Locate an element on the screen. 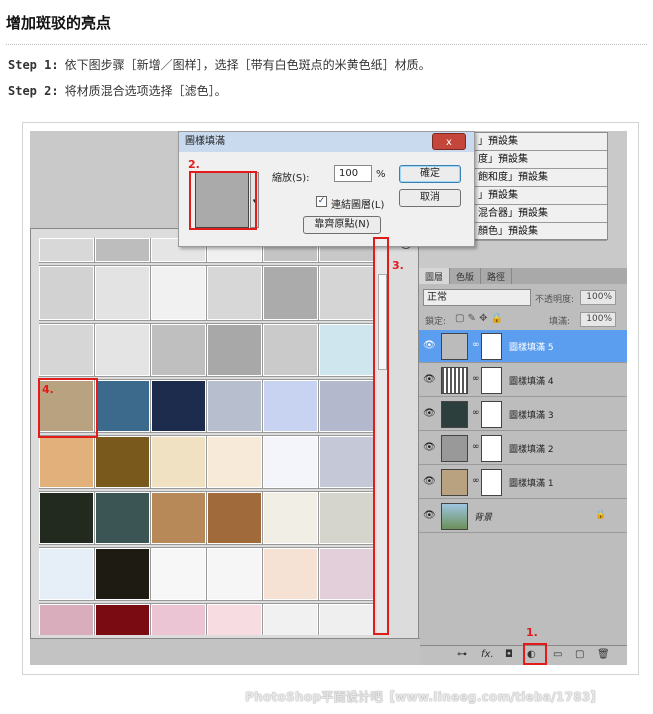 The height and width of the screenshot is (714, 653). layer-row: 👁 ∞ 圖樣填滿 3 is located at coordinates (523, 414).